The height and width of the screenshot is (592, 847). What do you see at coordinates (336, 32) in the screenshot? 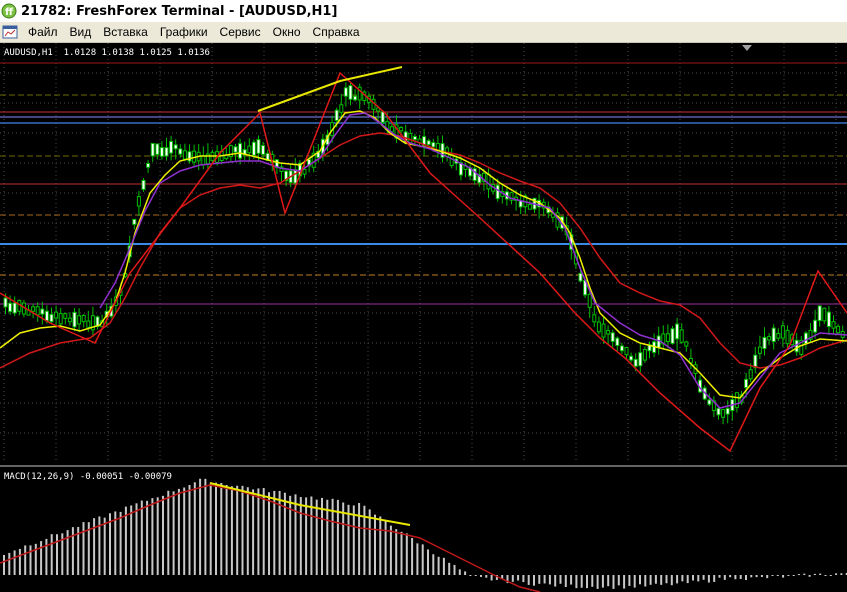
I see `menu-help: Справка` at bounding box center [336, 32].